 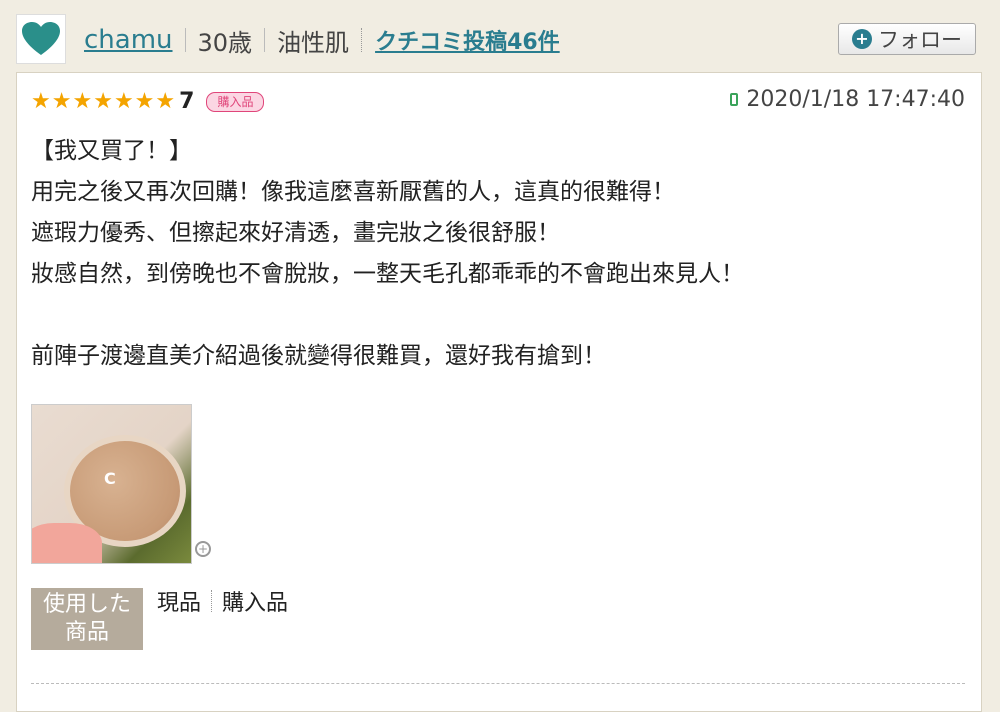 I want to click on used-product-label-line1: 使用した, so click(x=86, y=604).